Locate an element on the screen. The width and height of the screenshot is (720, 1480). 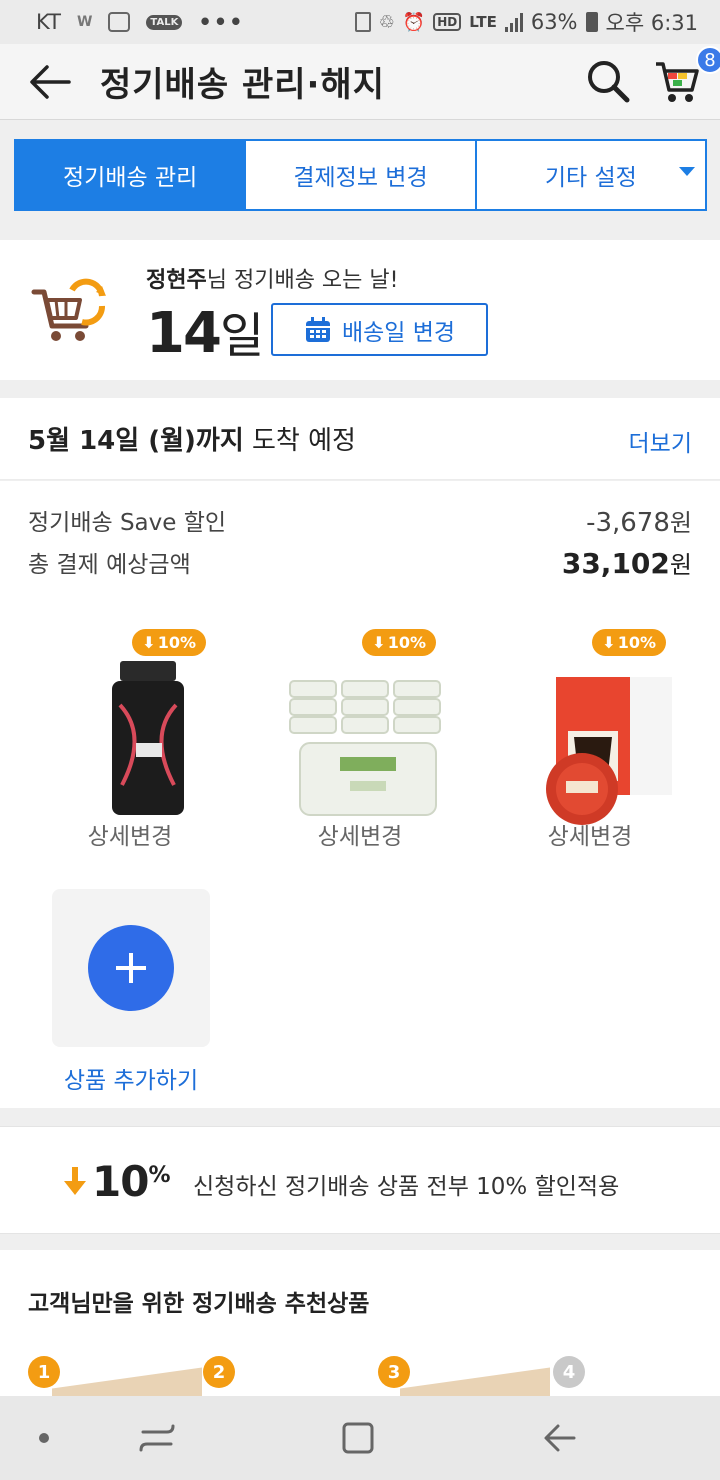
plus-icon is located at coordinates (131, 968).